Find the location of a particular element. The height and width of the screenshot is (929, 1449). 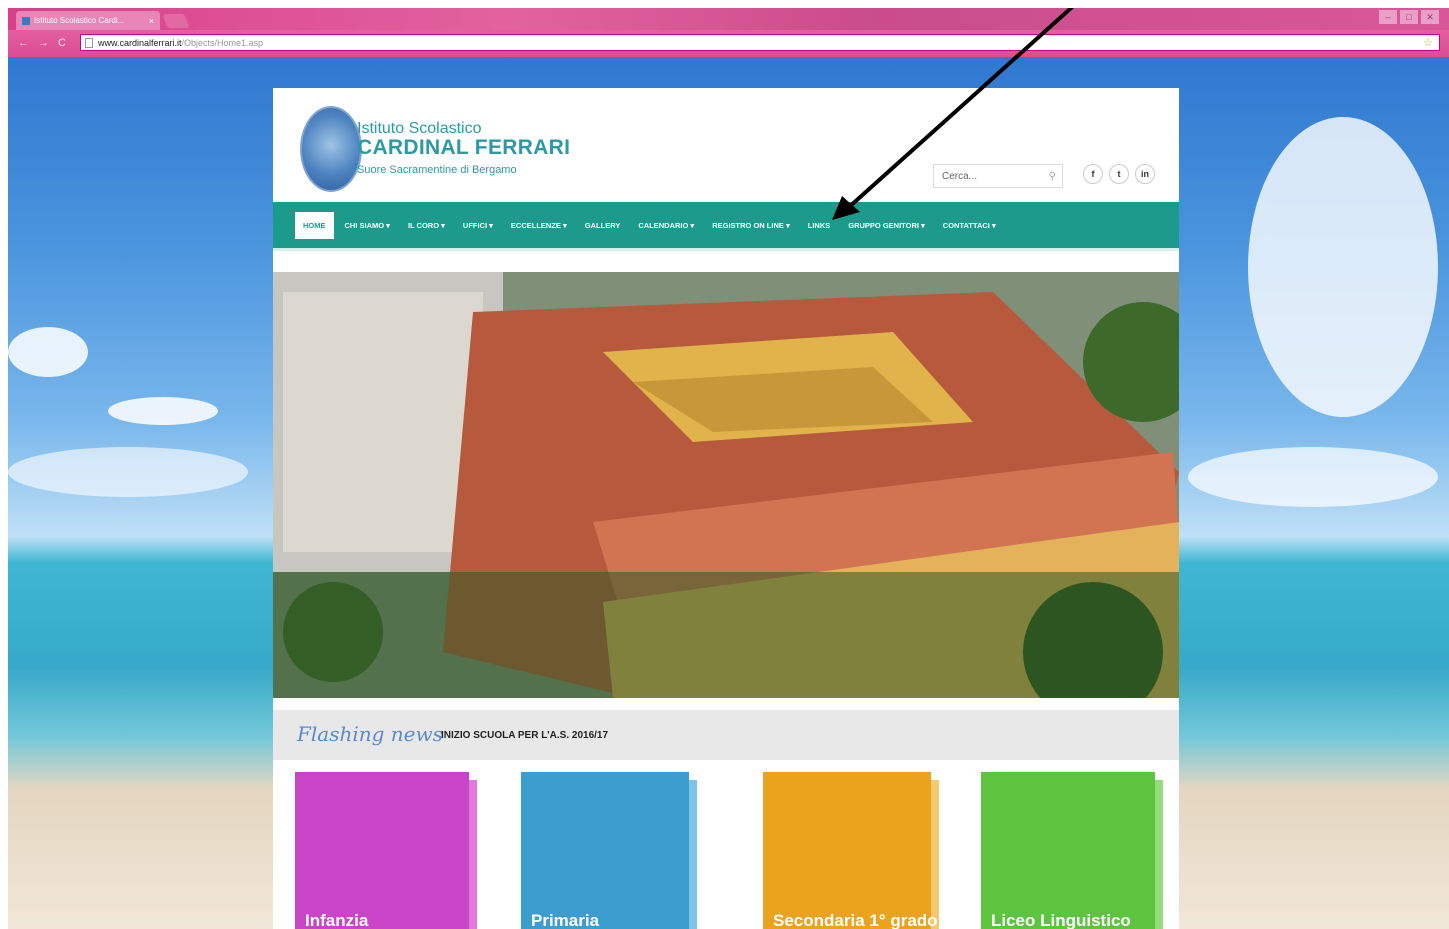

annotation-arrow is located at coordinates (953, 114).